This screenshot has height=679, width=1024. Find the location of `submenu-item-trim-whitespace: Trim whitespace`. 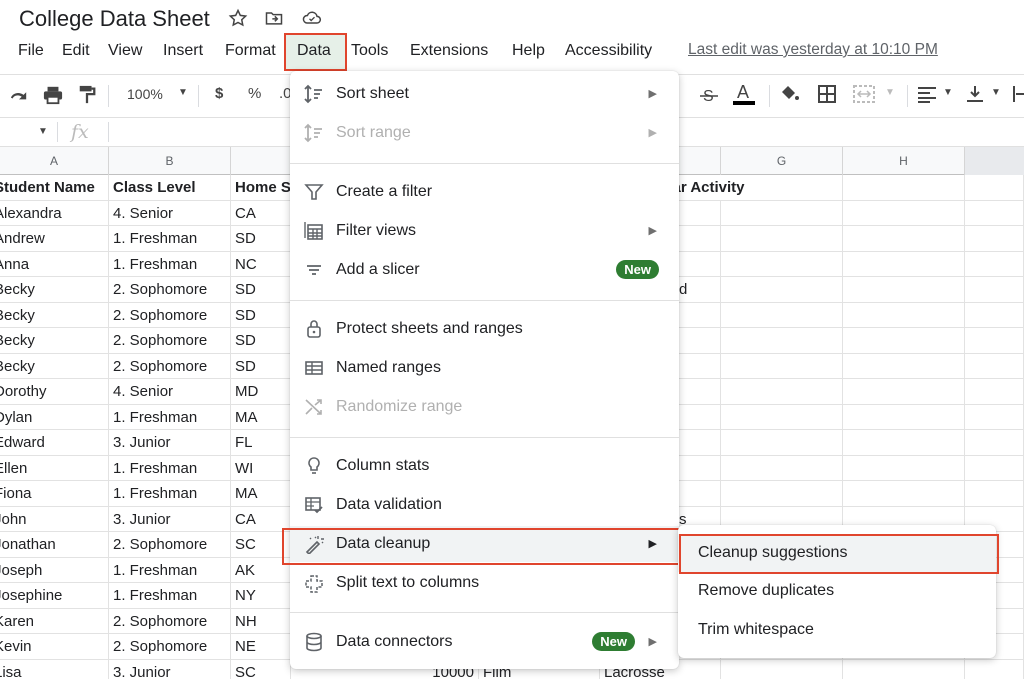

submenu-item-trim-whitespace: Trim whitespace is located at coordinates (837, 630).